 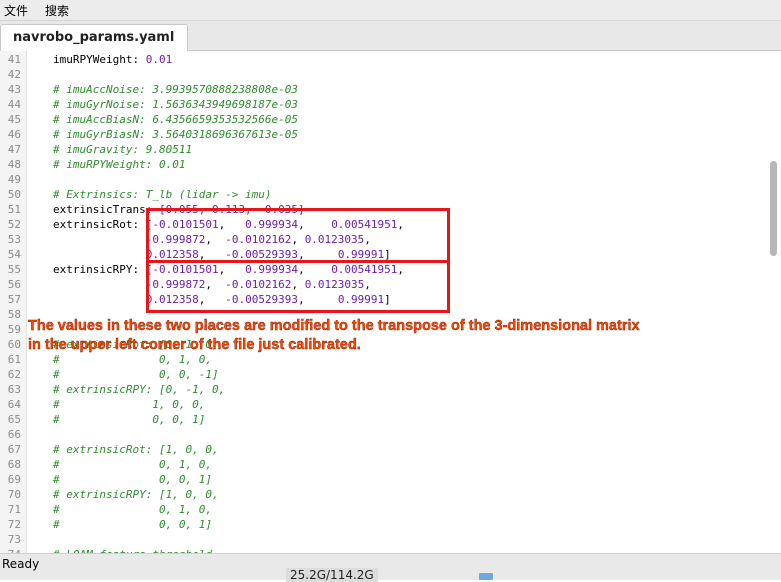 I want to click on code-line: # imuGyrBiasN: 3.5640318696367613e-05, so click(x=175, y=134).